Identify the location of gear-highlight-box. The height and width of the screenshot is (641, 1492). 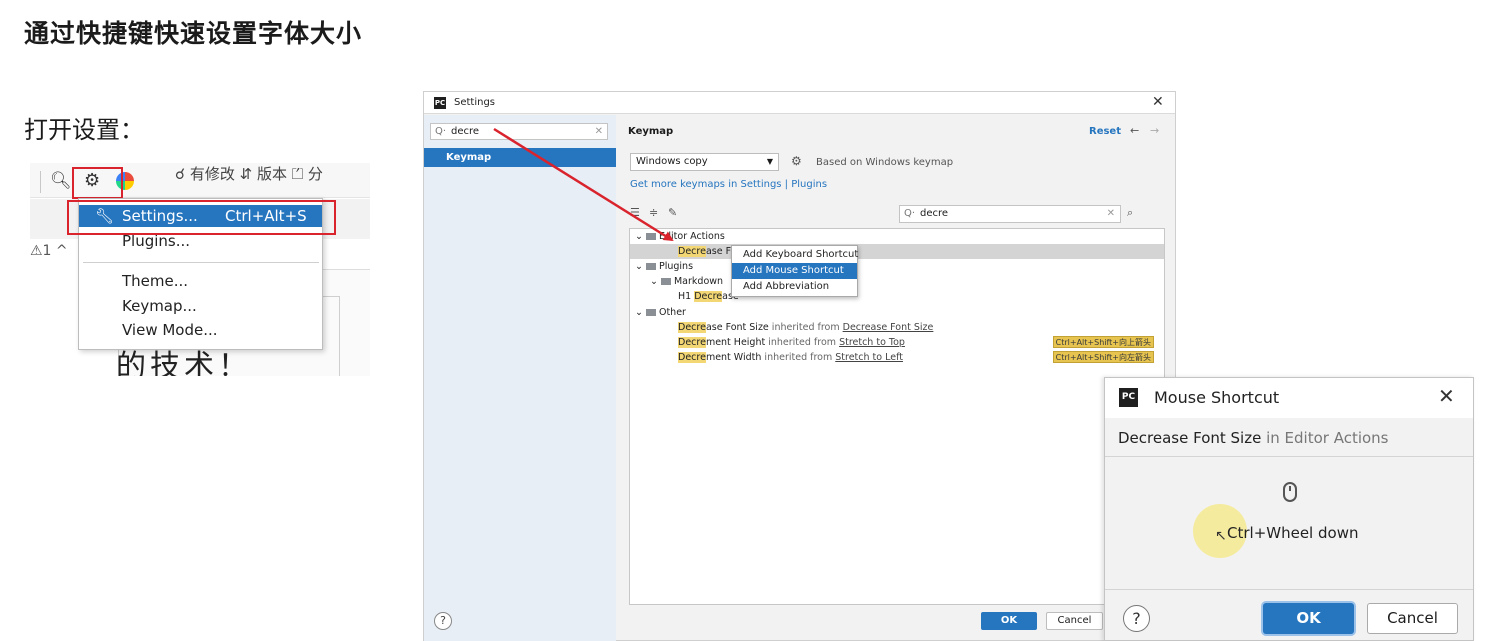
(97, 183).